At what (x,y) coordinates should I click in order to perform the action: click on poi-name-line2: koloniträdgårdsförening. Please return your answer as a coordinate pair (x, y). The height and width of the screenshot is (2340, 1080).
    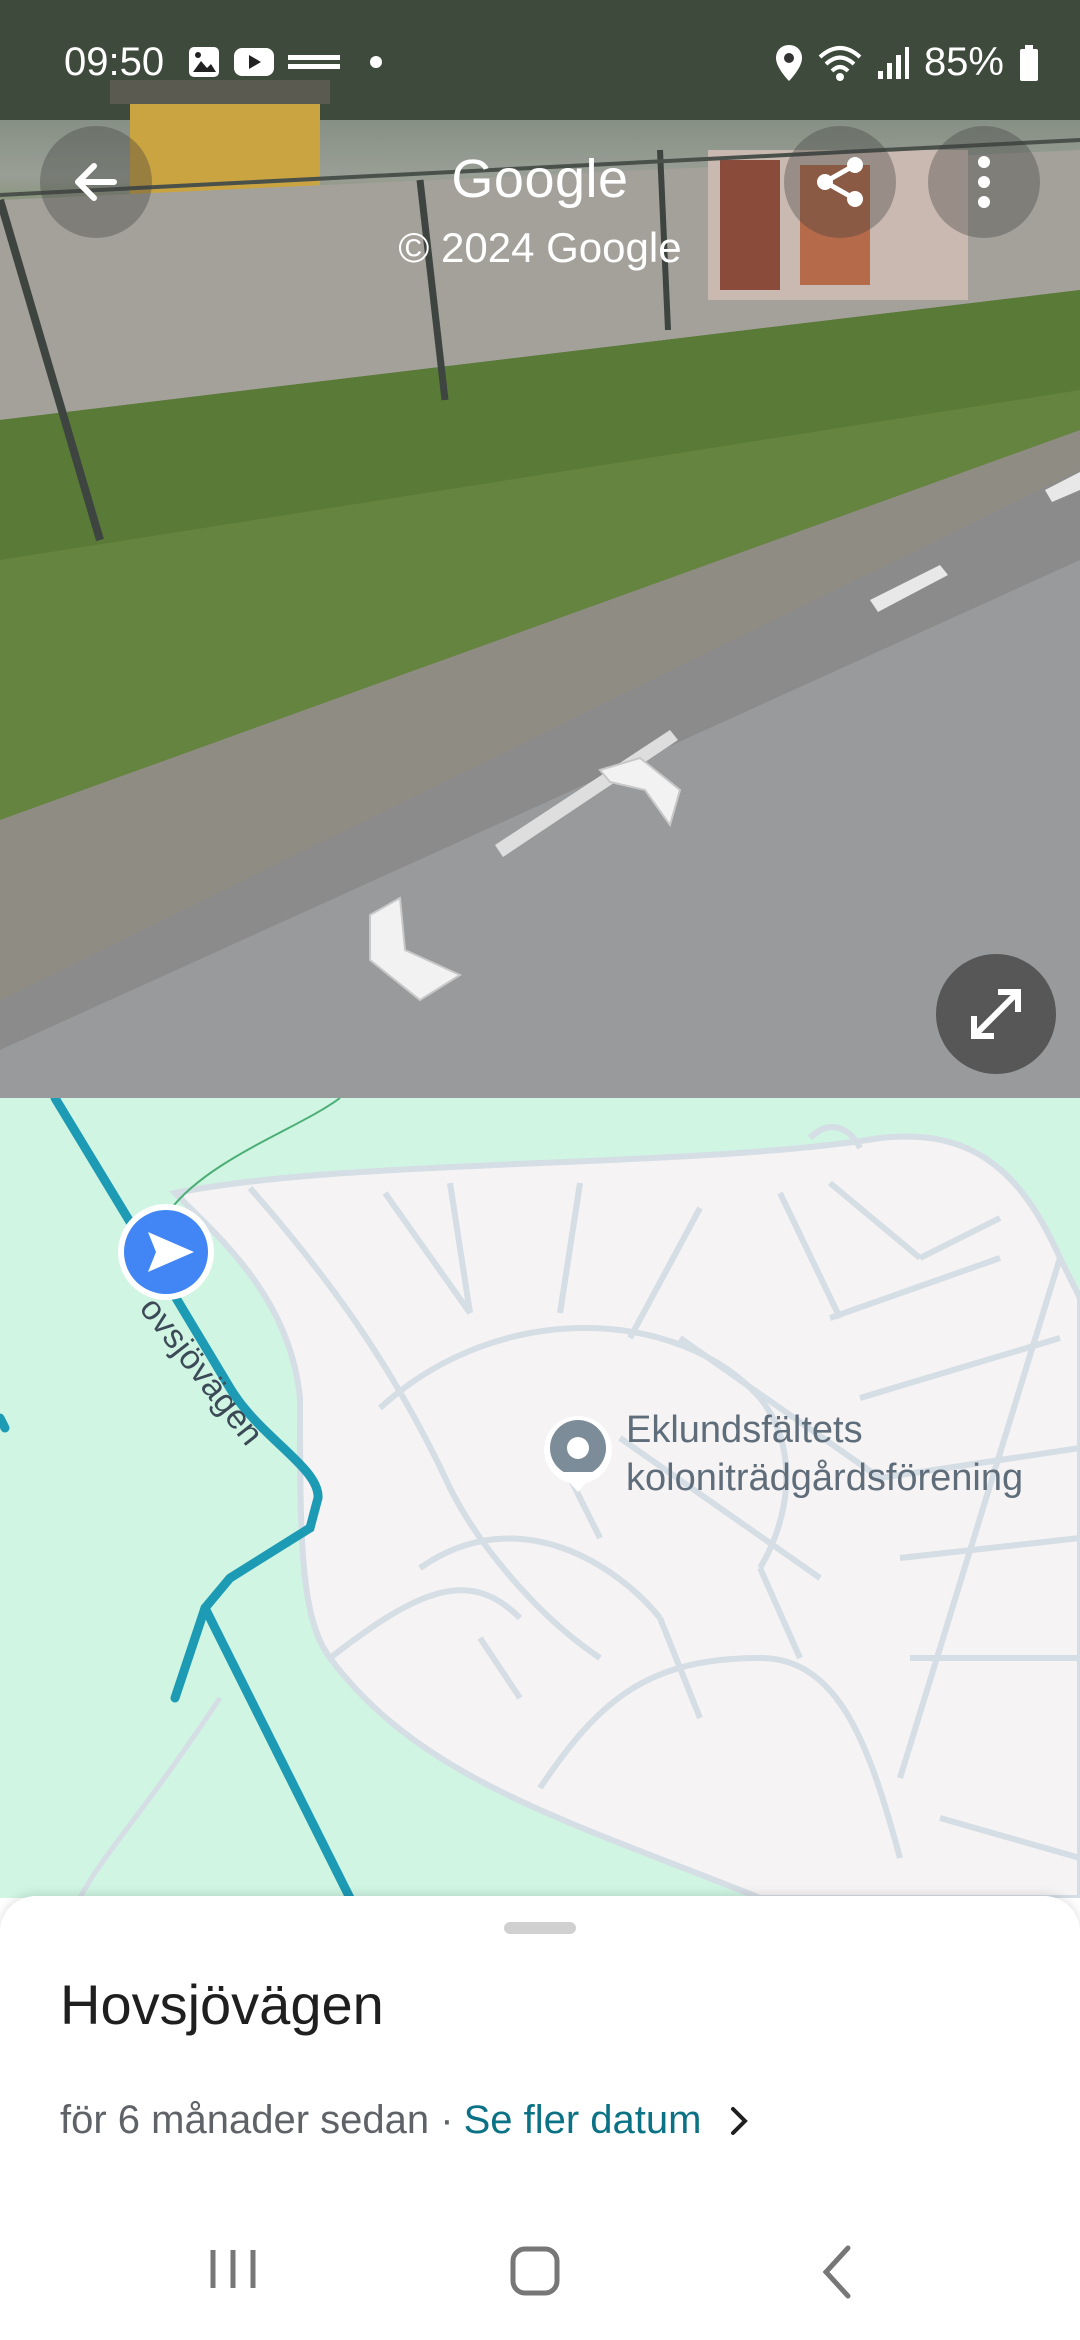
    Looking at the image, I should click on (825, 1478).